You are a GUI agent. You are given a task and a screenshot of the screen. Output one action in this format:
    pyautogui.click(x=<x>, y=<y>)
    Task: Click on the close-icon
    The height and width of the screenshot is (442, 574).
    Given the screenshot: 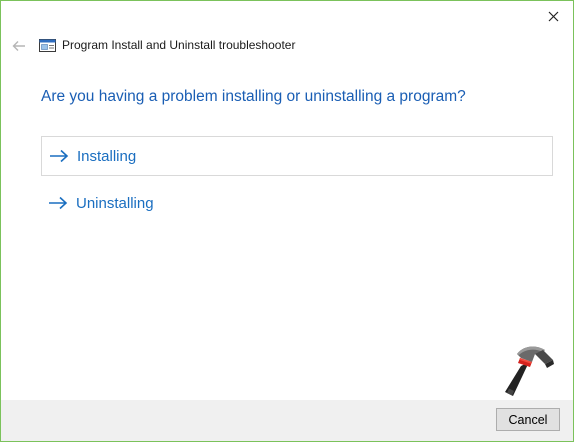 What is the action you would take?
    pyautogui.click(x=553, y=16)
    